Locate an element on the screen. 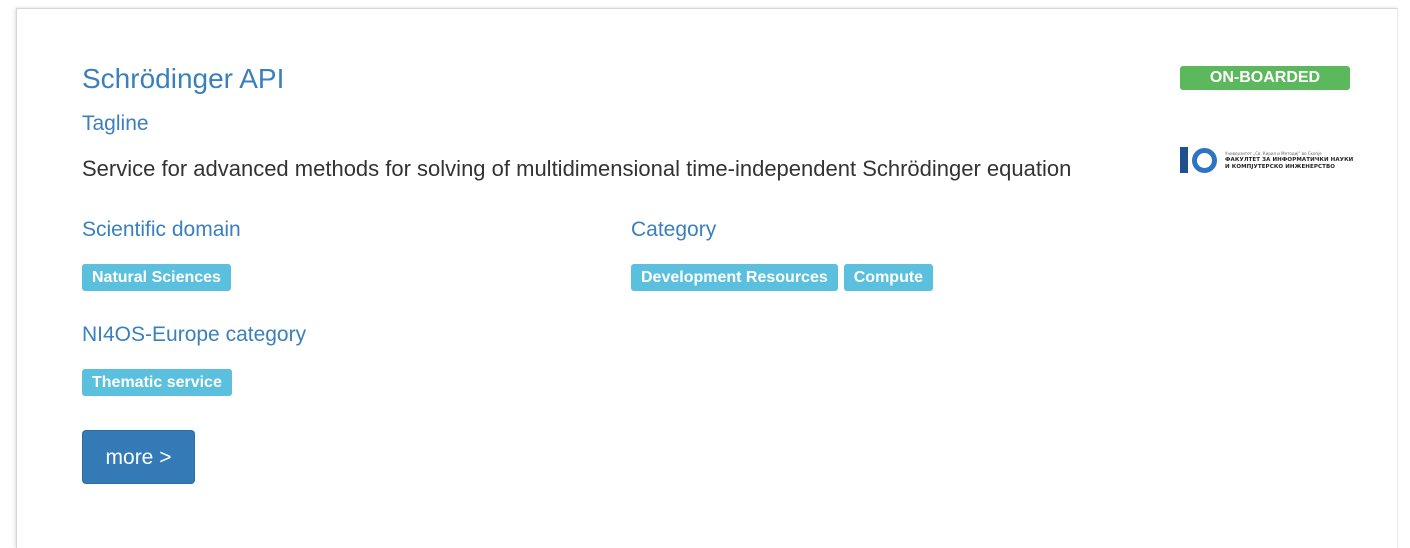 The height and width of the screenshot is (548, 1410). more-button: more > is located at coordinates (138, 457).